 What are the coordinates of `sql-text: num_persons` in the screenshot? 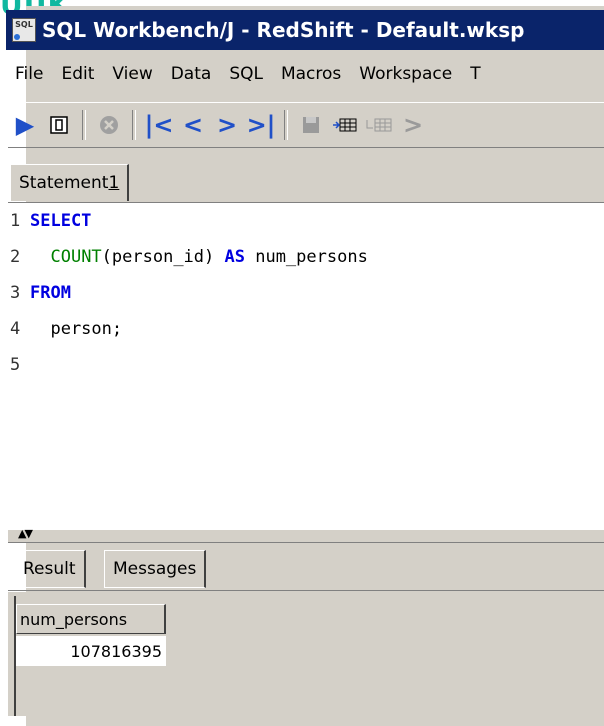 It's located at (306, 257).